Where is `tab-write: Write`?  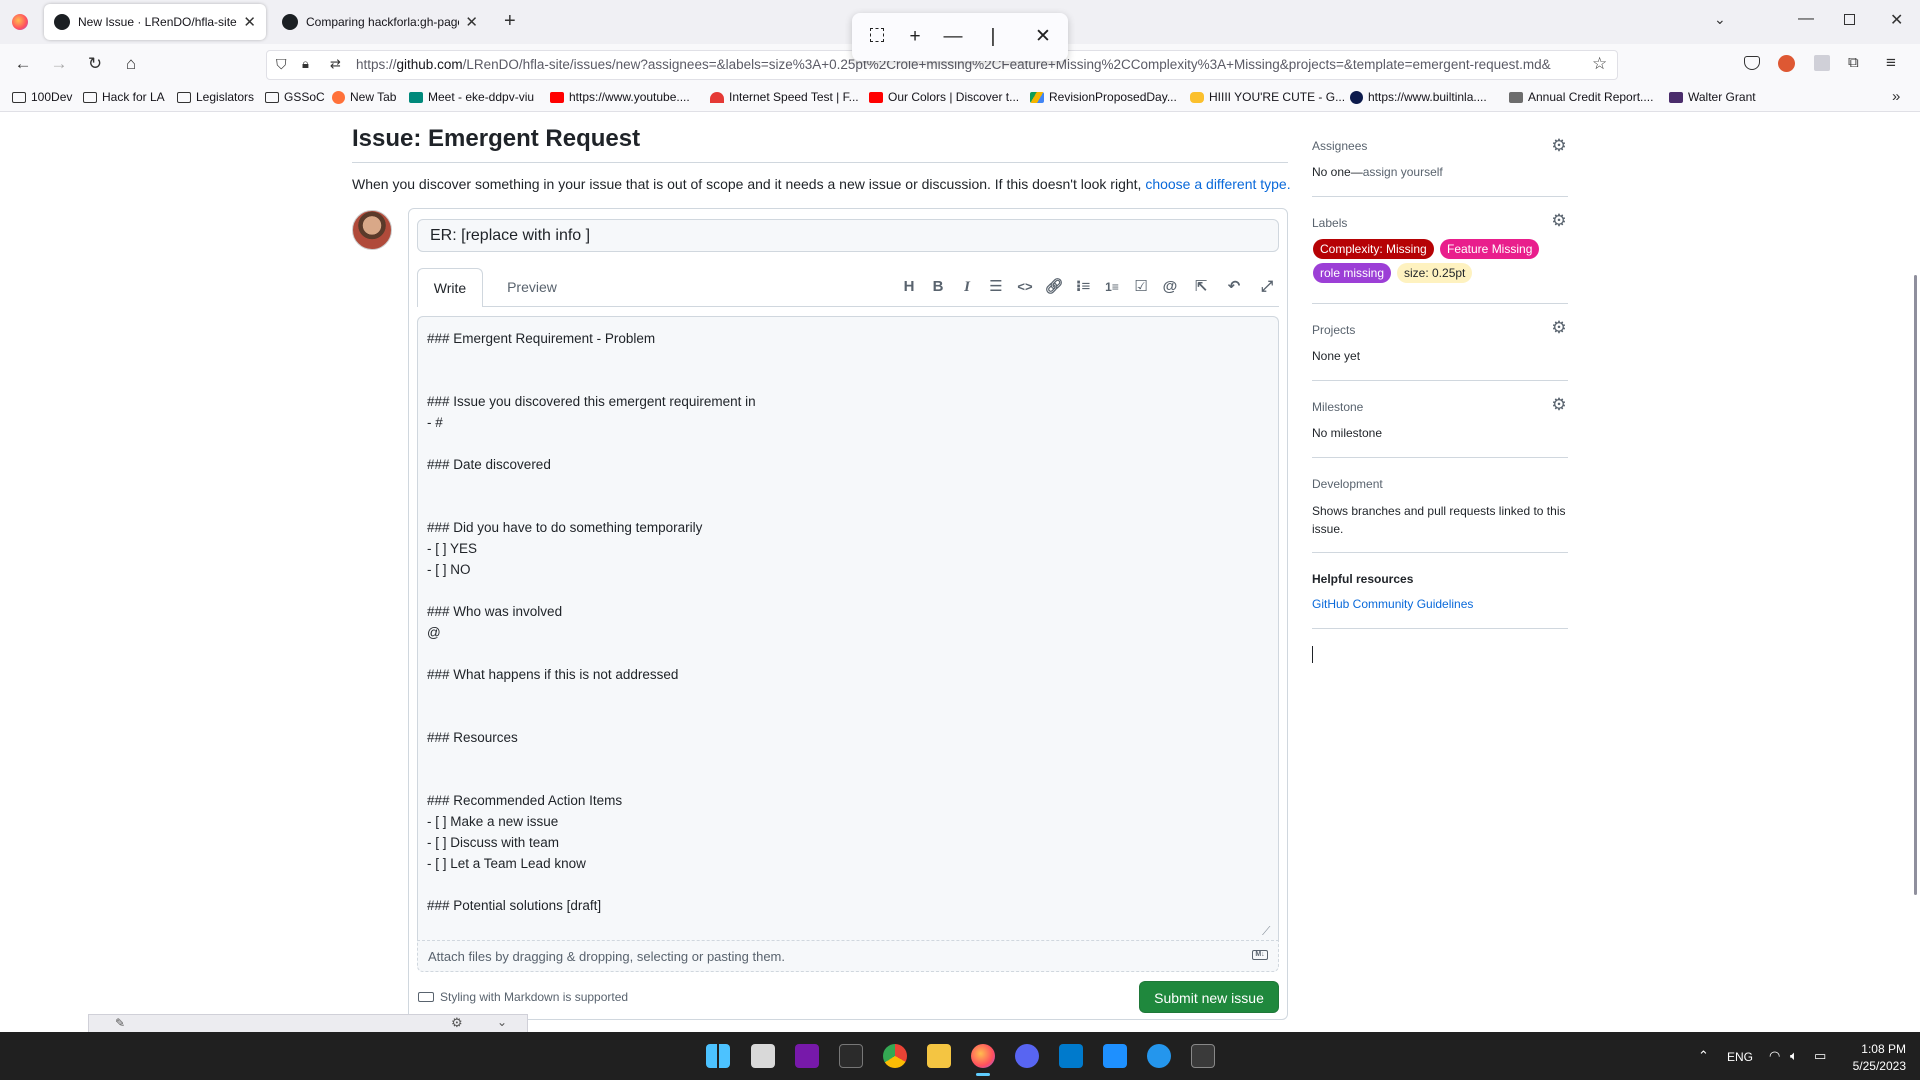 tab-write: Write is located at coordinates (450, 287).